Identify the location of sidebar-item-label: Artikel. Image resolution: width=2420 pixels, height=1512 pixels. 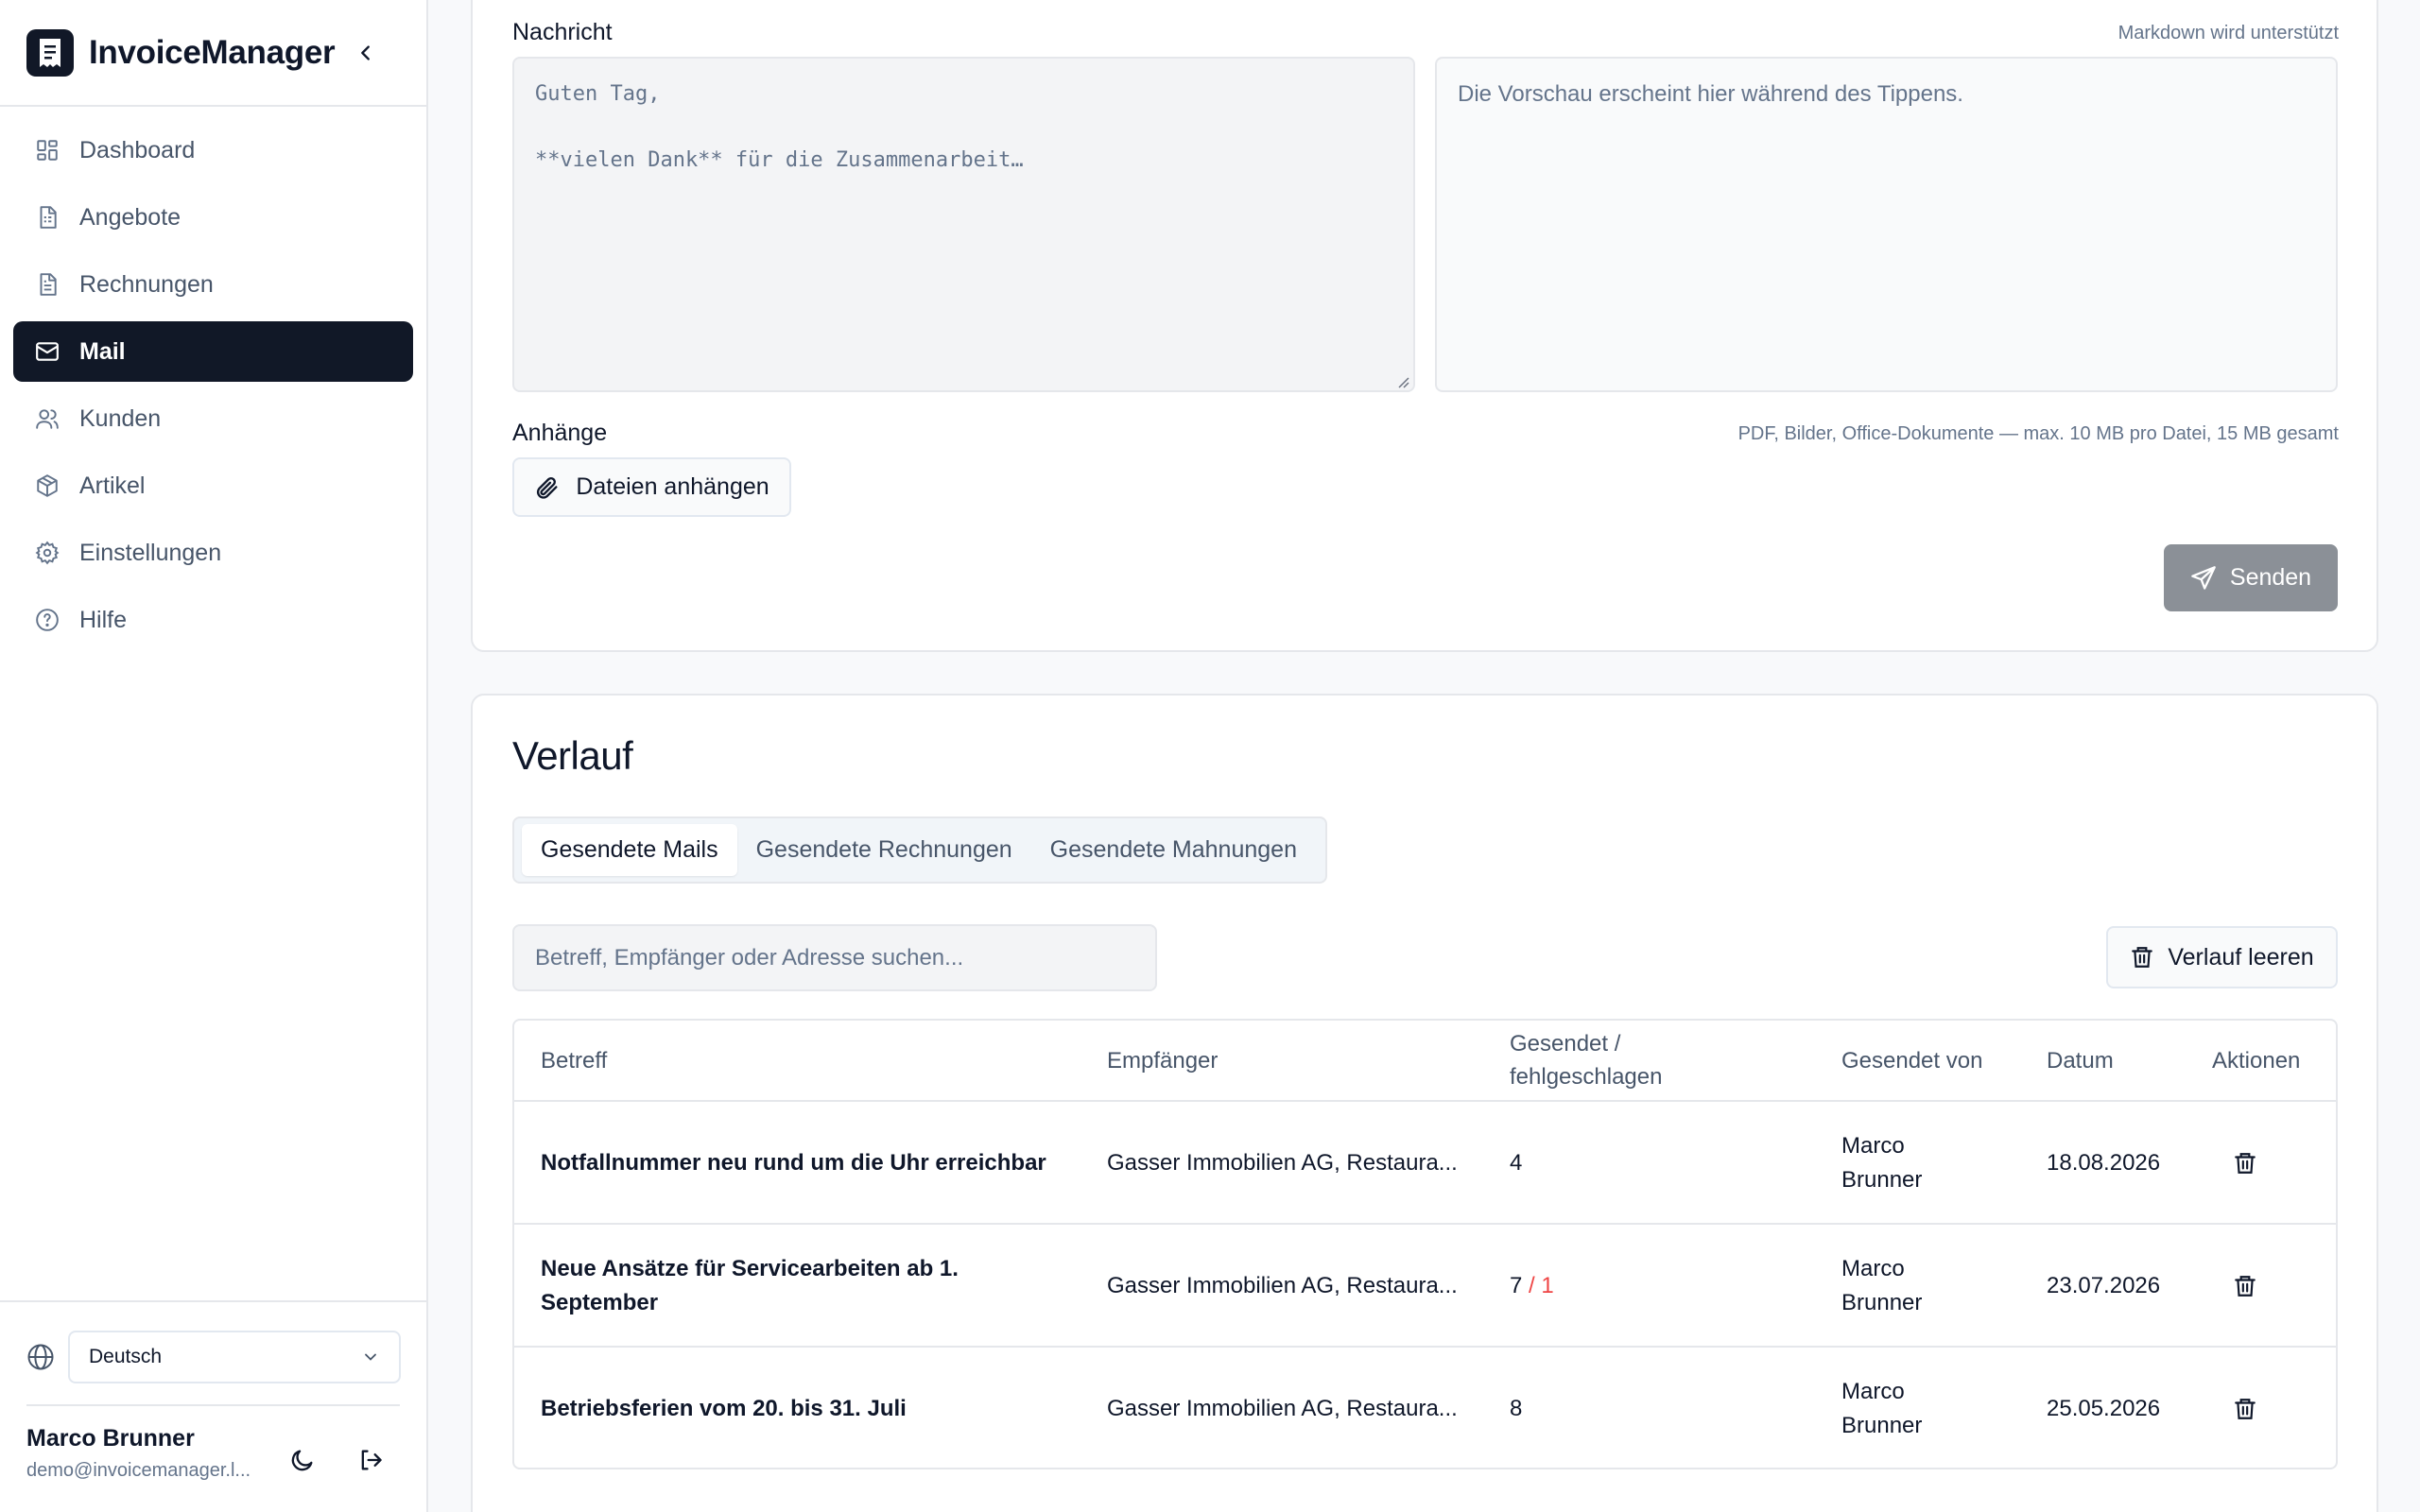
(112, 485).